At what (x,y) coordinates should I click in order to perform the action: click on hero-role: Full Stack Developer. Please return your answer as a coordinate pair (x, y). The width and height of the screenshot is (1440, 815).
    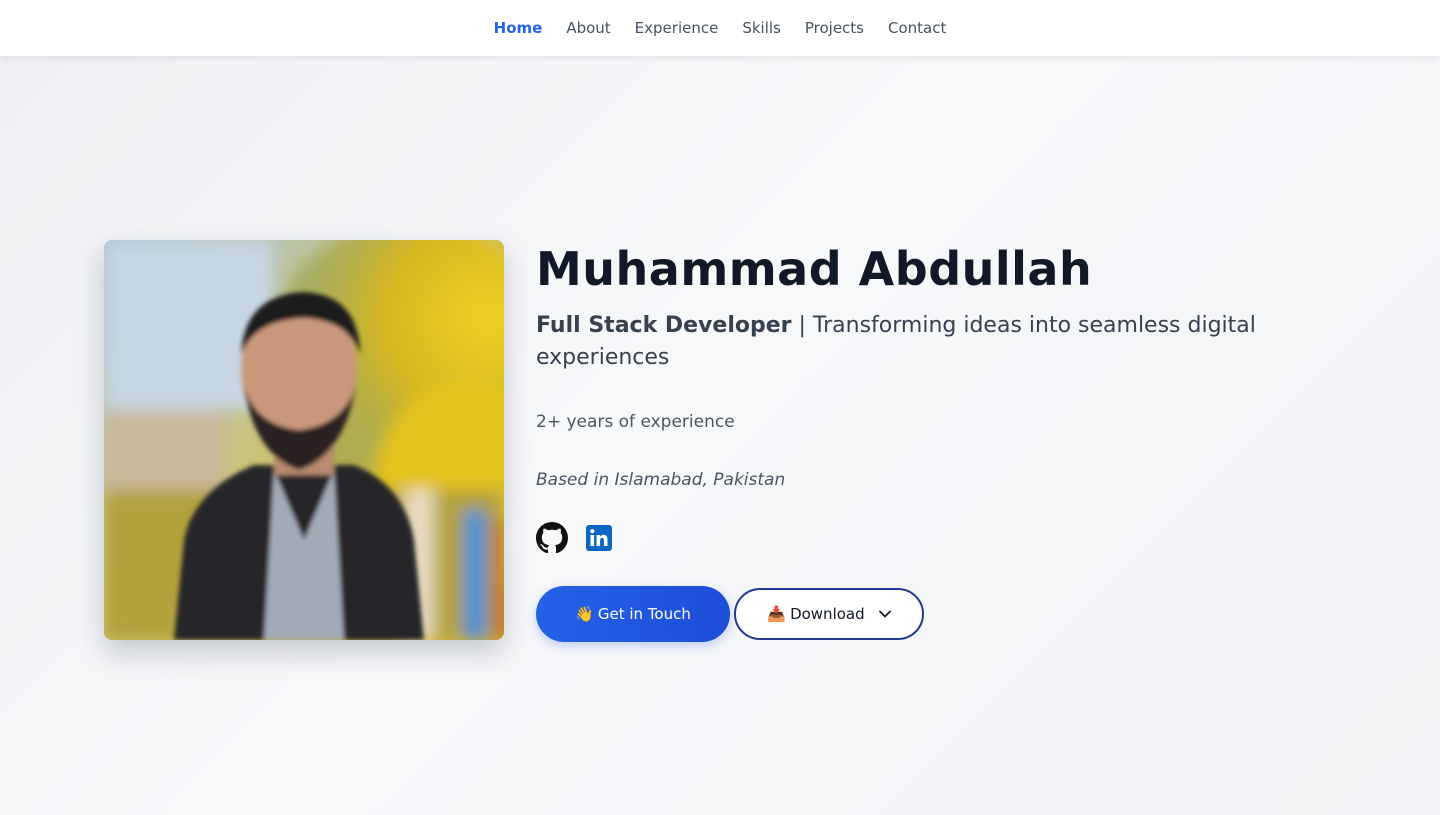
    Looking at the image, I should click on (664, 325).